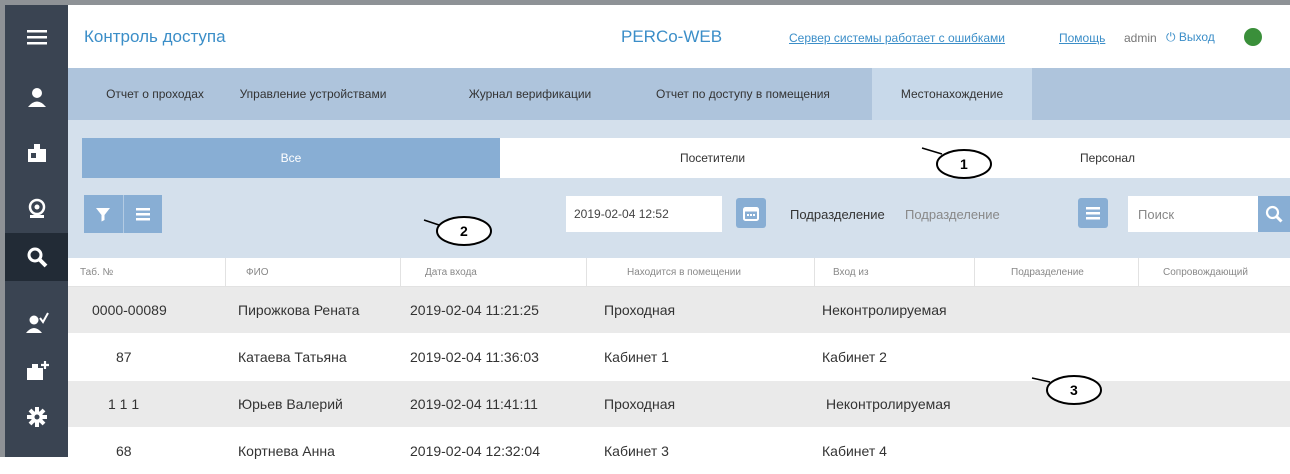 This screenshot has height=474, width=1290. Describe the element at coordinates (36, 417) in the screenshot. I see `gear-icon` at that location.